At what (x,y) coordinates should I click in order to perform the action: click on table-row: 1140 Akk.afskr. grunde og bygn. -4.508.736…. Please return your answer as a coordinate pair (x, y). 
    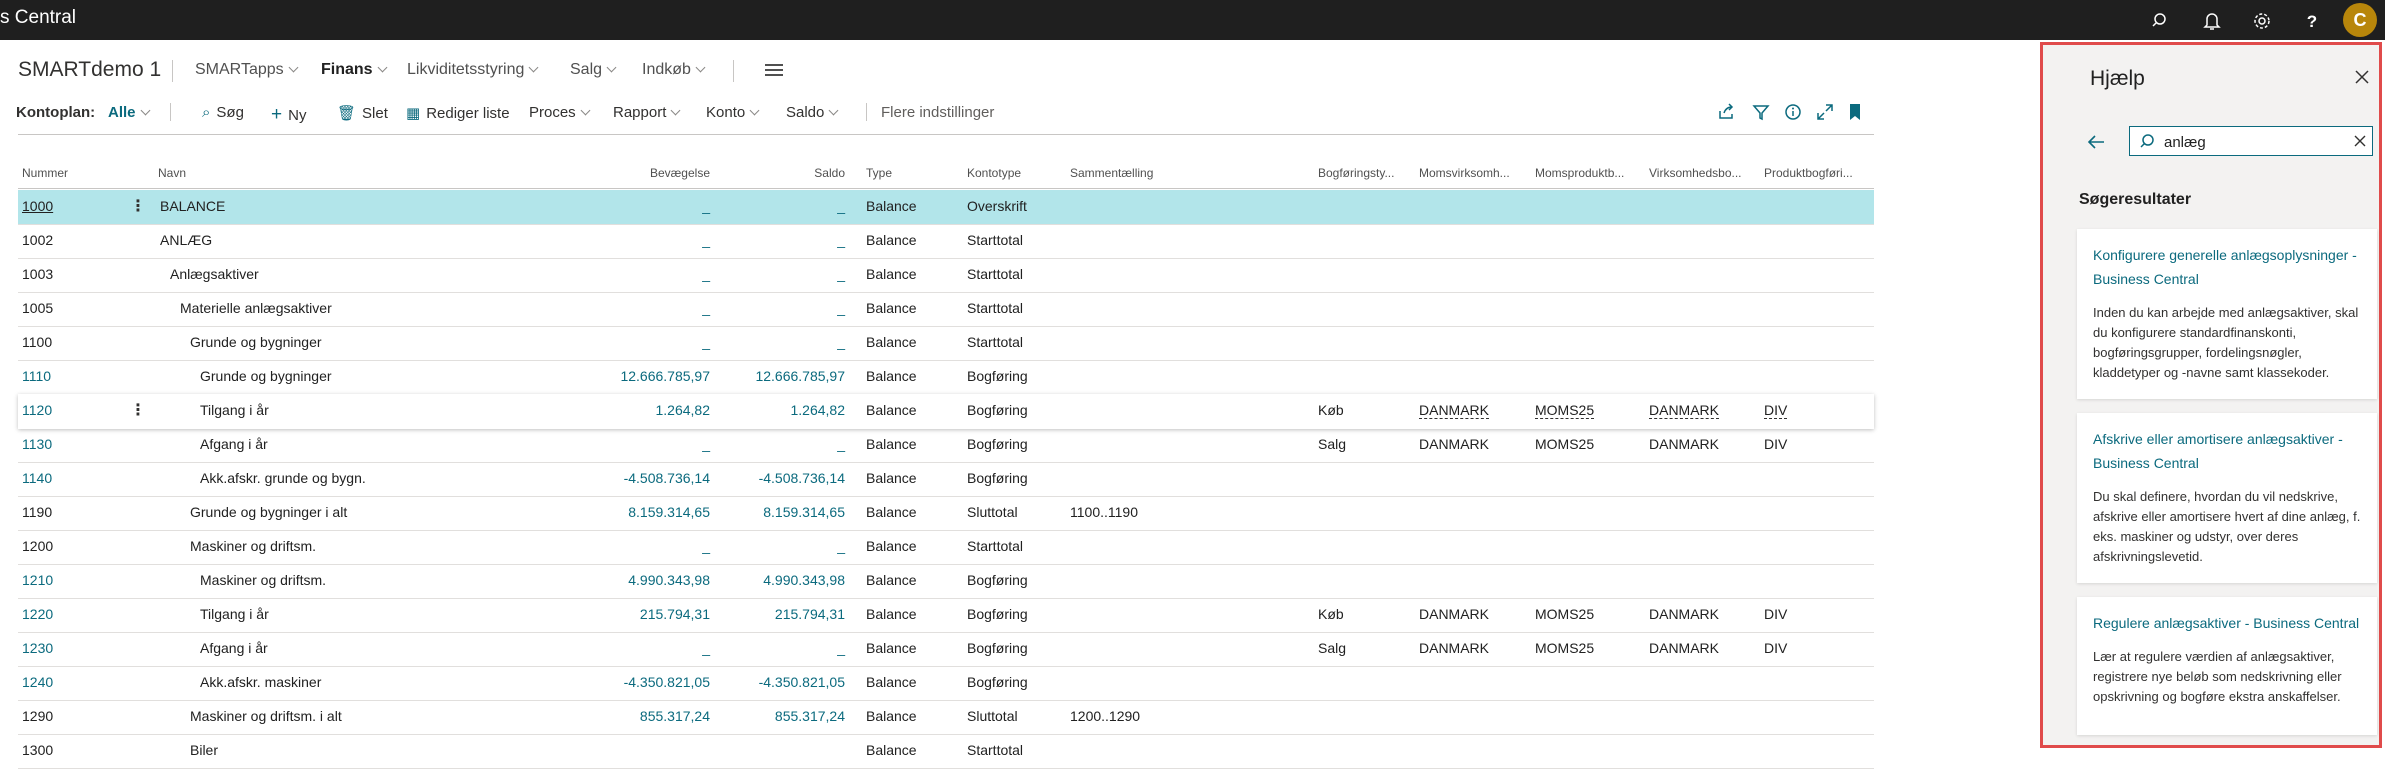
    Looking at the image, I should click on (946, 479).